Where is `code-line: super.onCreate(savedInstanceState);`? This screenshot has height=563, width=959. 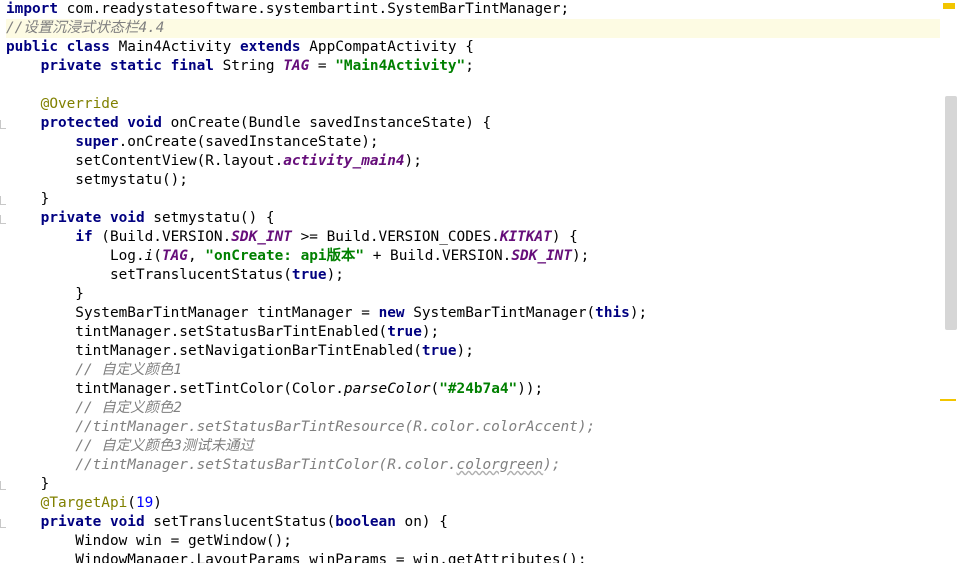 code-line: super.onCreate(savedInstanceState); is located at coordinates (473, 142).